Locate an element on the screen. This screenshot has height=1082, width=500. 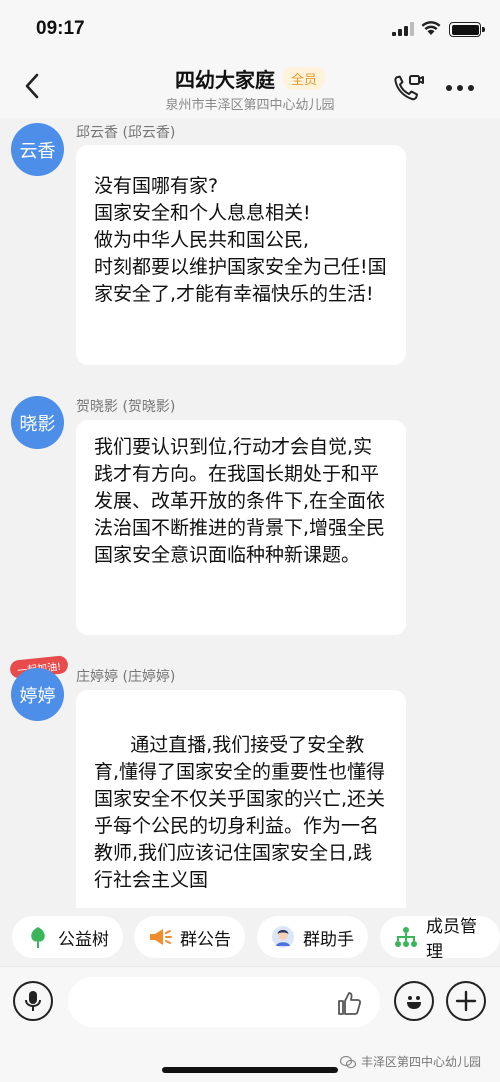
phone-video-icon is located at coordinates (409, 88).